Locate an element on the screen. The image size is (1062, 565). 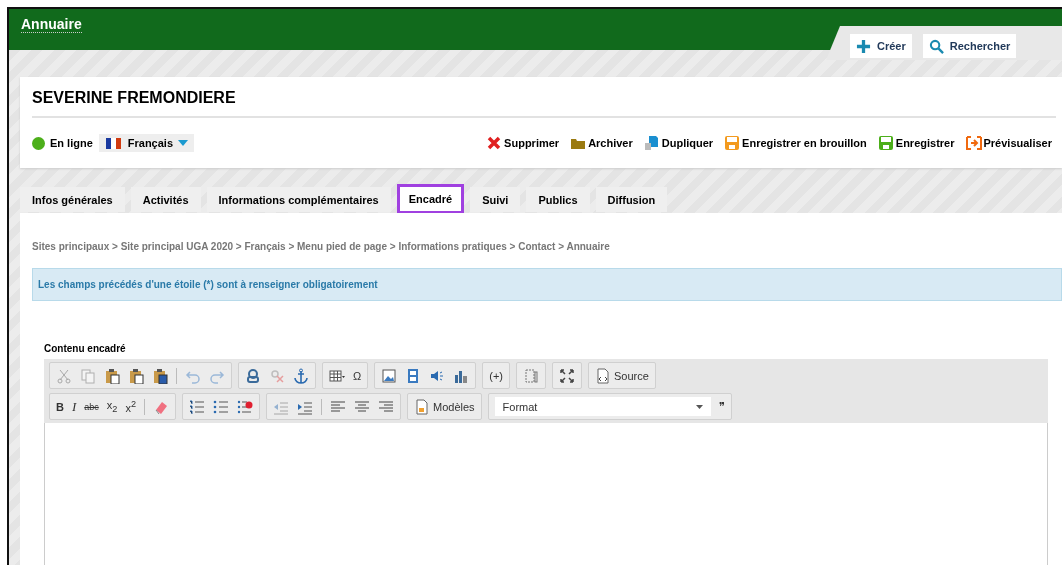
language-dropdown: Français is located at coordinates (146, 143).